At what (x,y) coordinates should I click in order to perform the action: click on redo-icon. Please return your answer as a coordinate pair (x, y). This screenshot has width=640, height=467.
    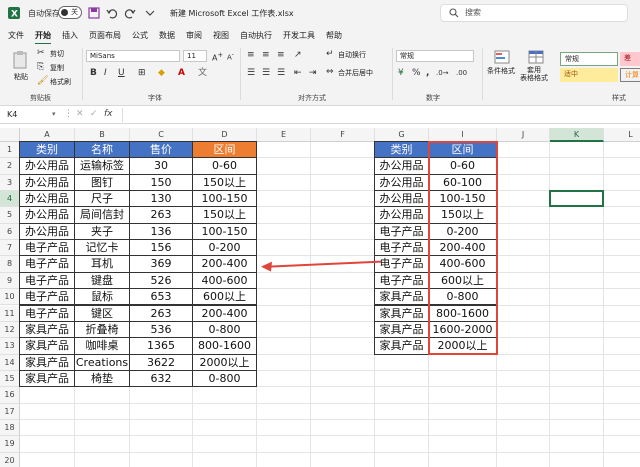
    Looking at the image, I should click on (130, 13).